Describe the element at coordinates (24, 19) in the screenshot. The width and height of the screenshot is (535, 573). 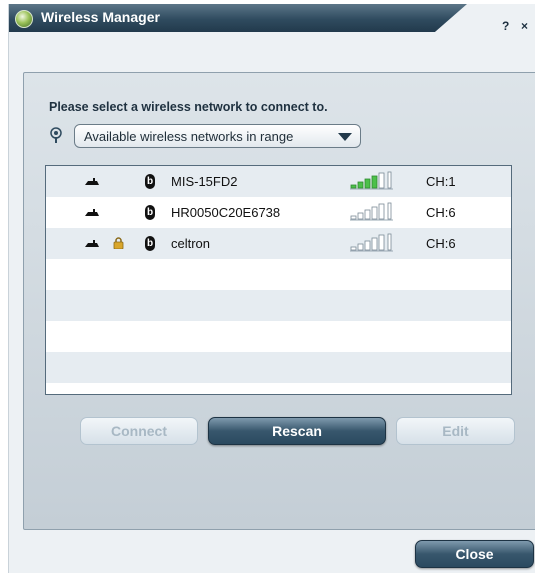
I see `app-logo-icon` at that location.